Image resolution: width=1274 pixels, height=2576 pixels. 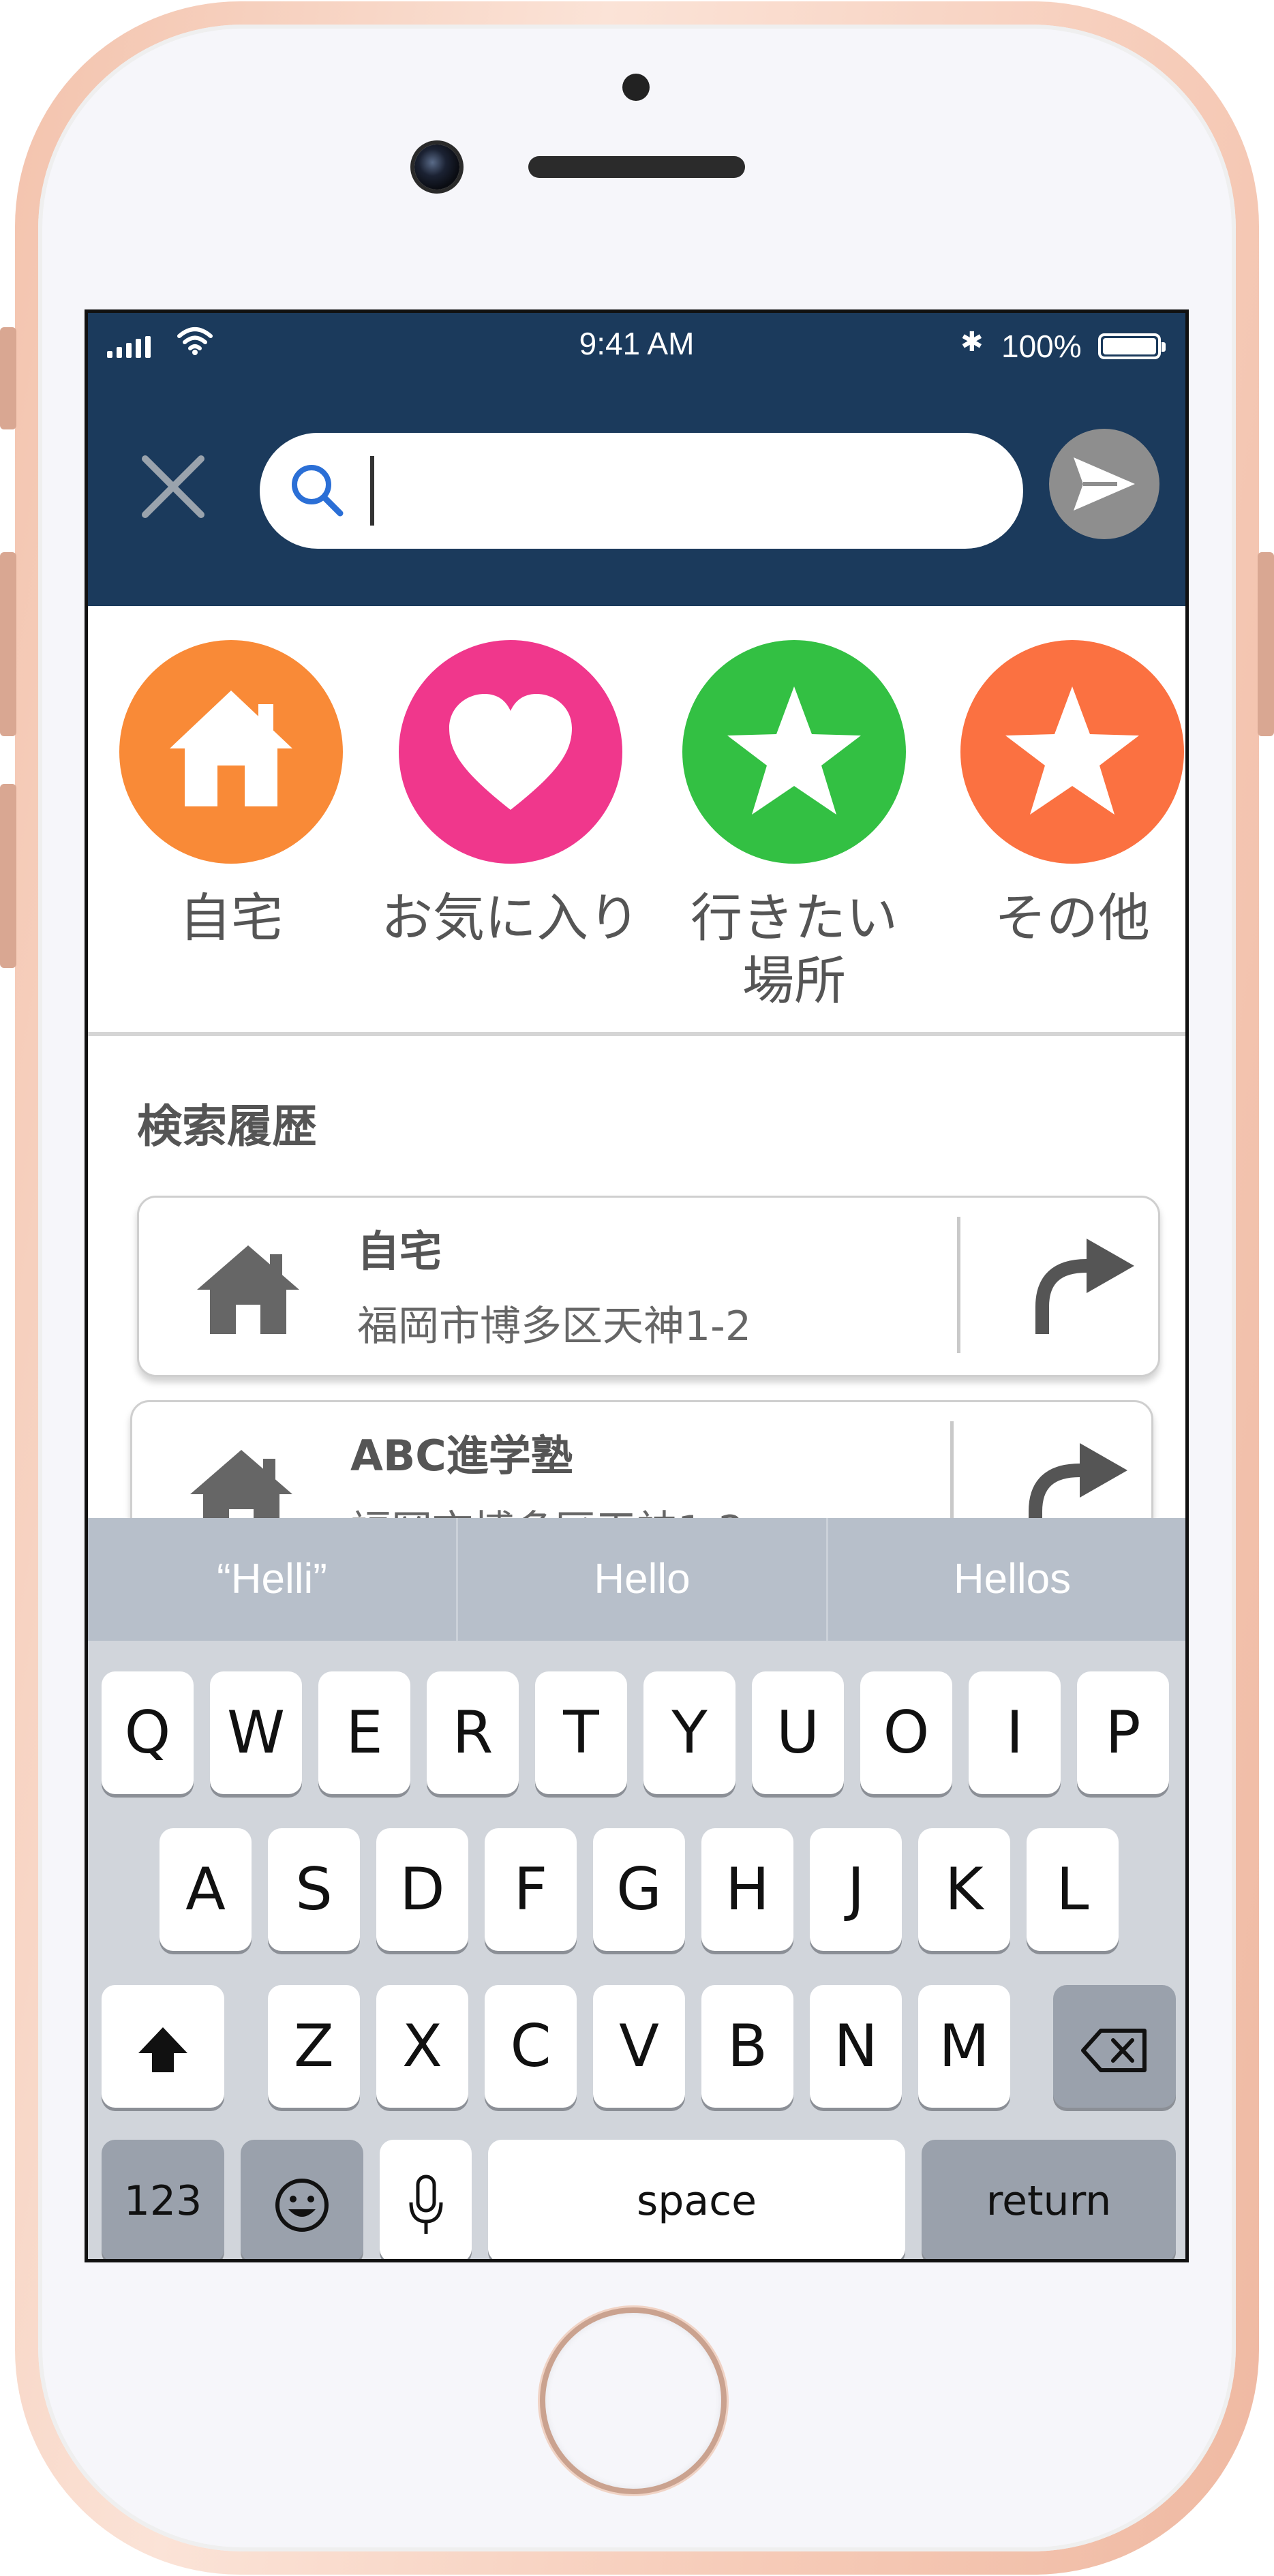 I want to click on key-u: U, so click(x=798, y=1732).